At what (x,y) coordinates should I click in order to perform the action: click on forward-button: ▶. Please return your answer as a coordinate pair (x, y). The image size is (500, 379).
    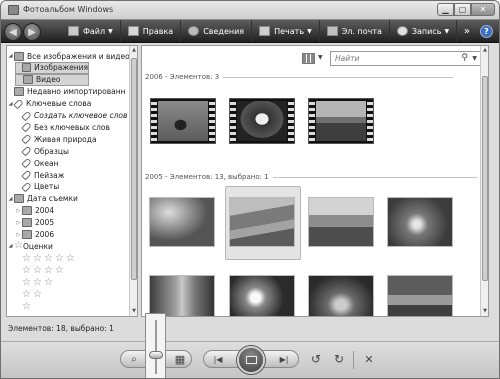
    Looking at the image, I should click on (32, 32).